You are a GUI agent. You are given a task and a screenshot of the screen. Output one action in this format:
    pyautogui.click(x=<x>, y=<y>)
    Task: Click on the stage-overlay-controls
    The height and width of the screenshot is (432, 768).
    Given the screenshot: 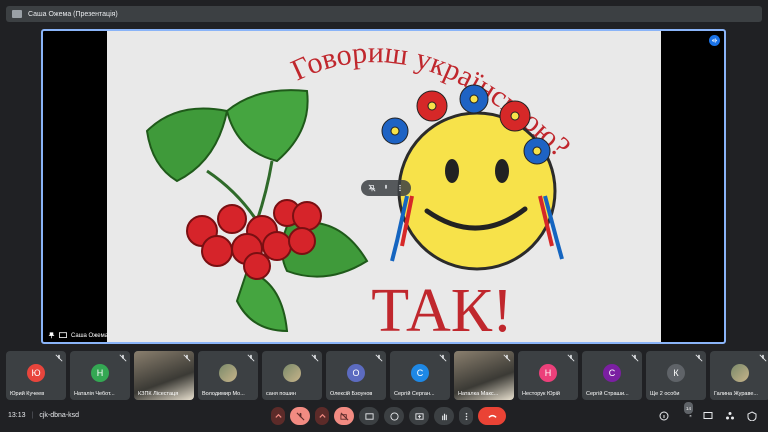 What is the action you would take?
    pyautogui.click(x=386, y=188)
    